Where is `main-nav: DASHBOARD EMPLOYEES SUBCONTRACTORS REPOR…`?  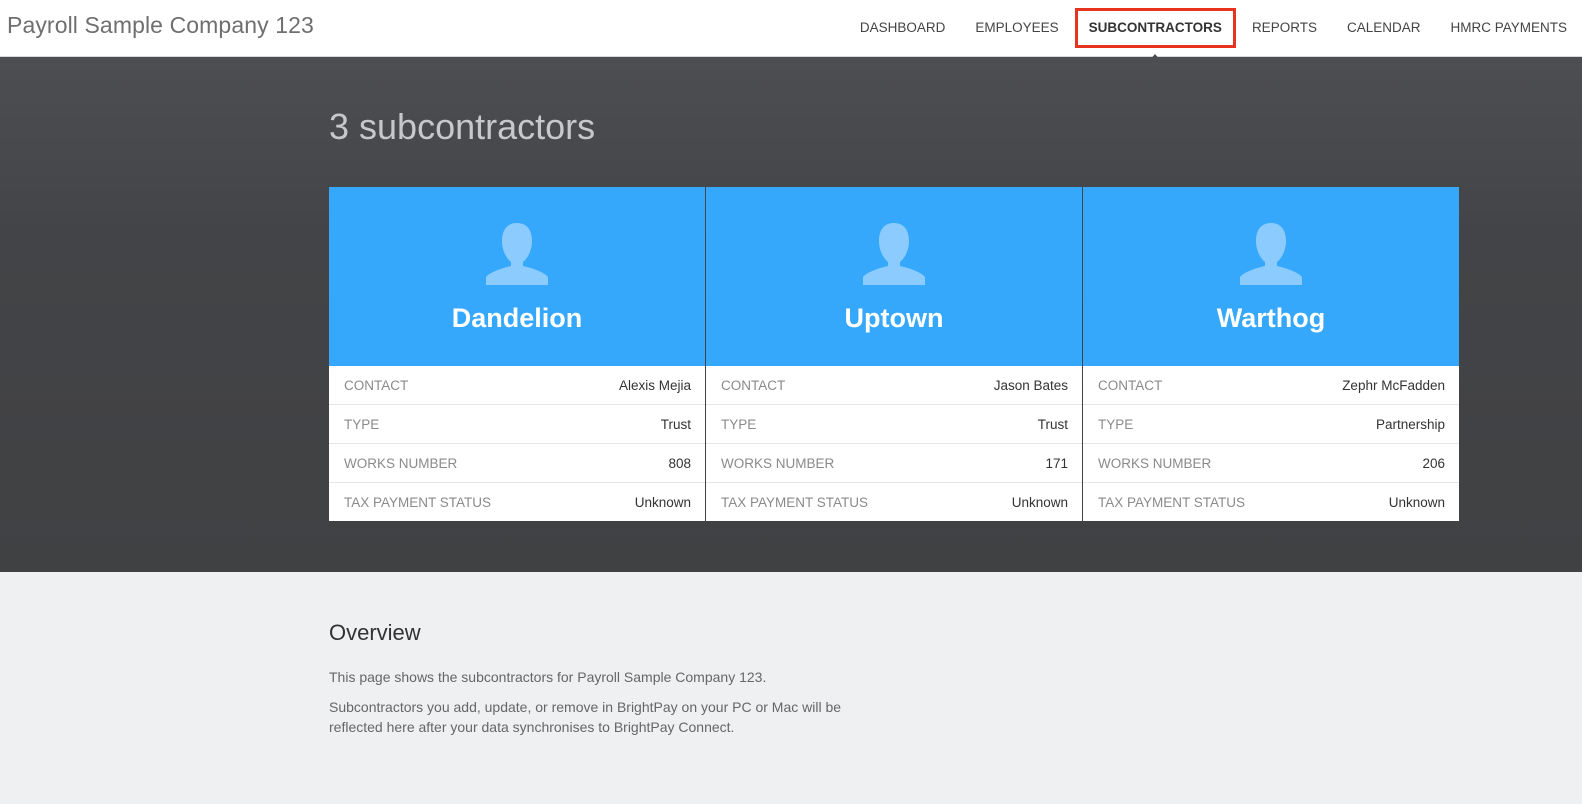 main-nav: DASHBOARD EMPLOYEES SUBCONTRACTORS REPOR… is located at coordinates (1213, 30).